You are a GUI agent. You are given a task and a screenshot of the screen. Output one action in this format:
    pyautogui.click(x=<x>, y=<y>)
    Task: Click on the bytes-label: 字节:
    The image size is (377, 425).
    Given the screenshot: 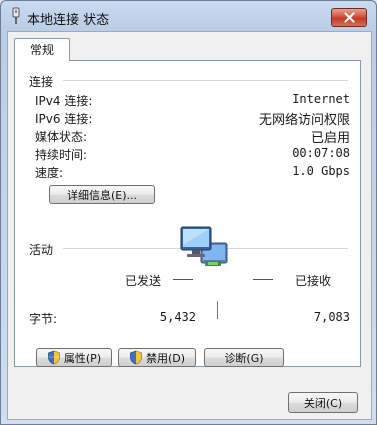 What is the action you would take?
    pyautogui.click(x=43, y=319)
    